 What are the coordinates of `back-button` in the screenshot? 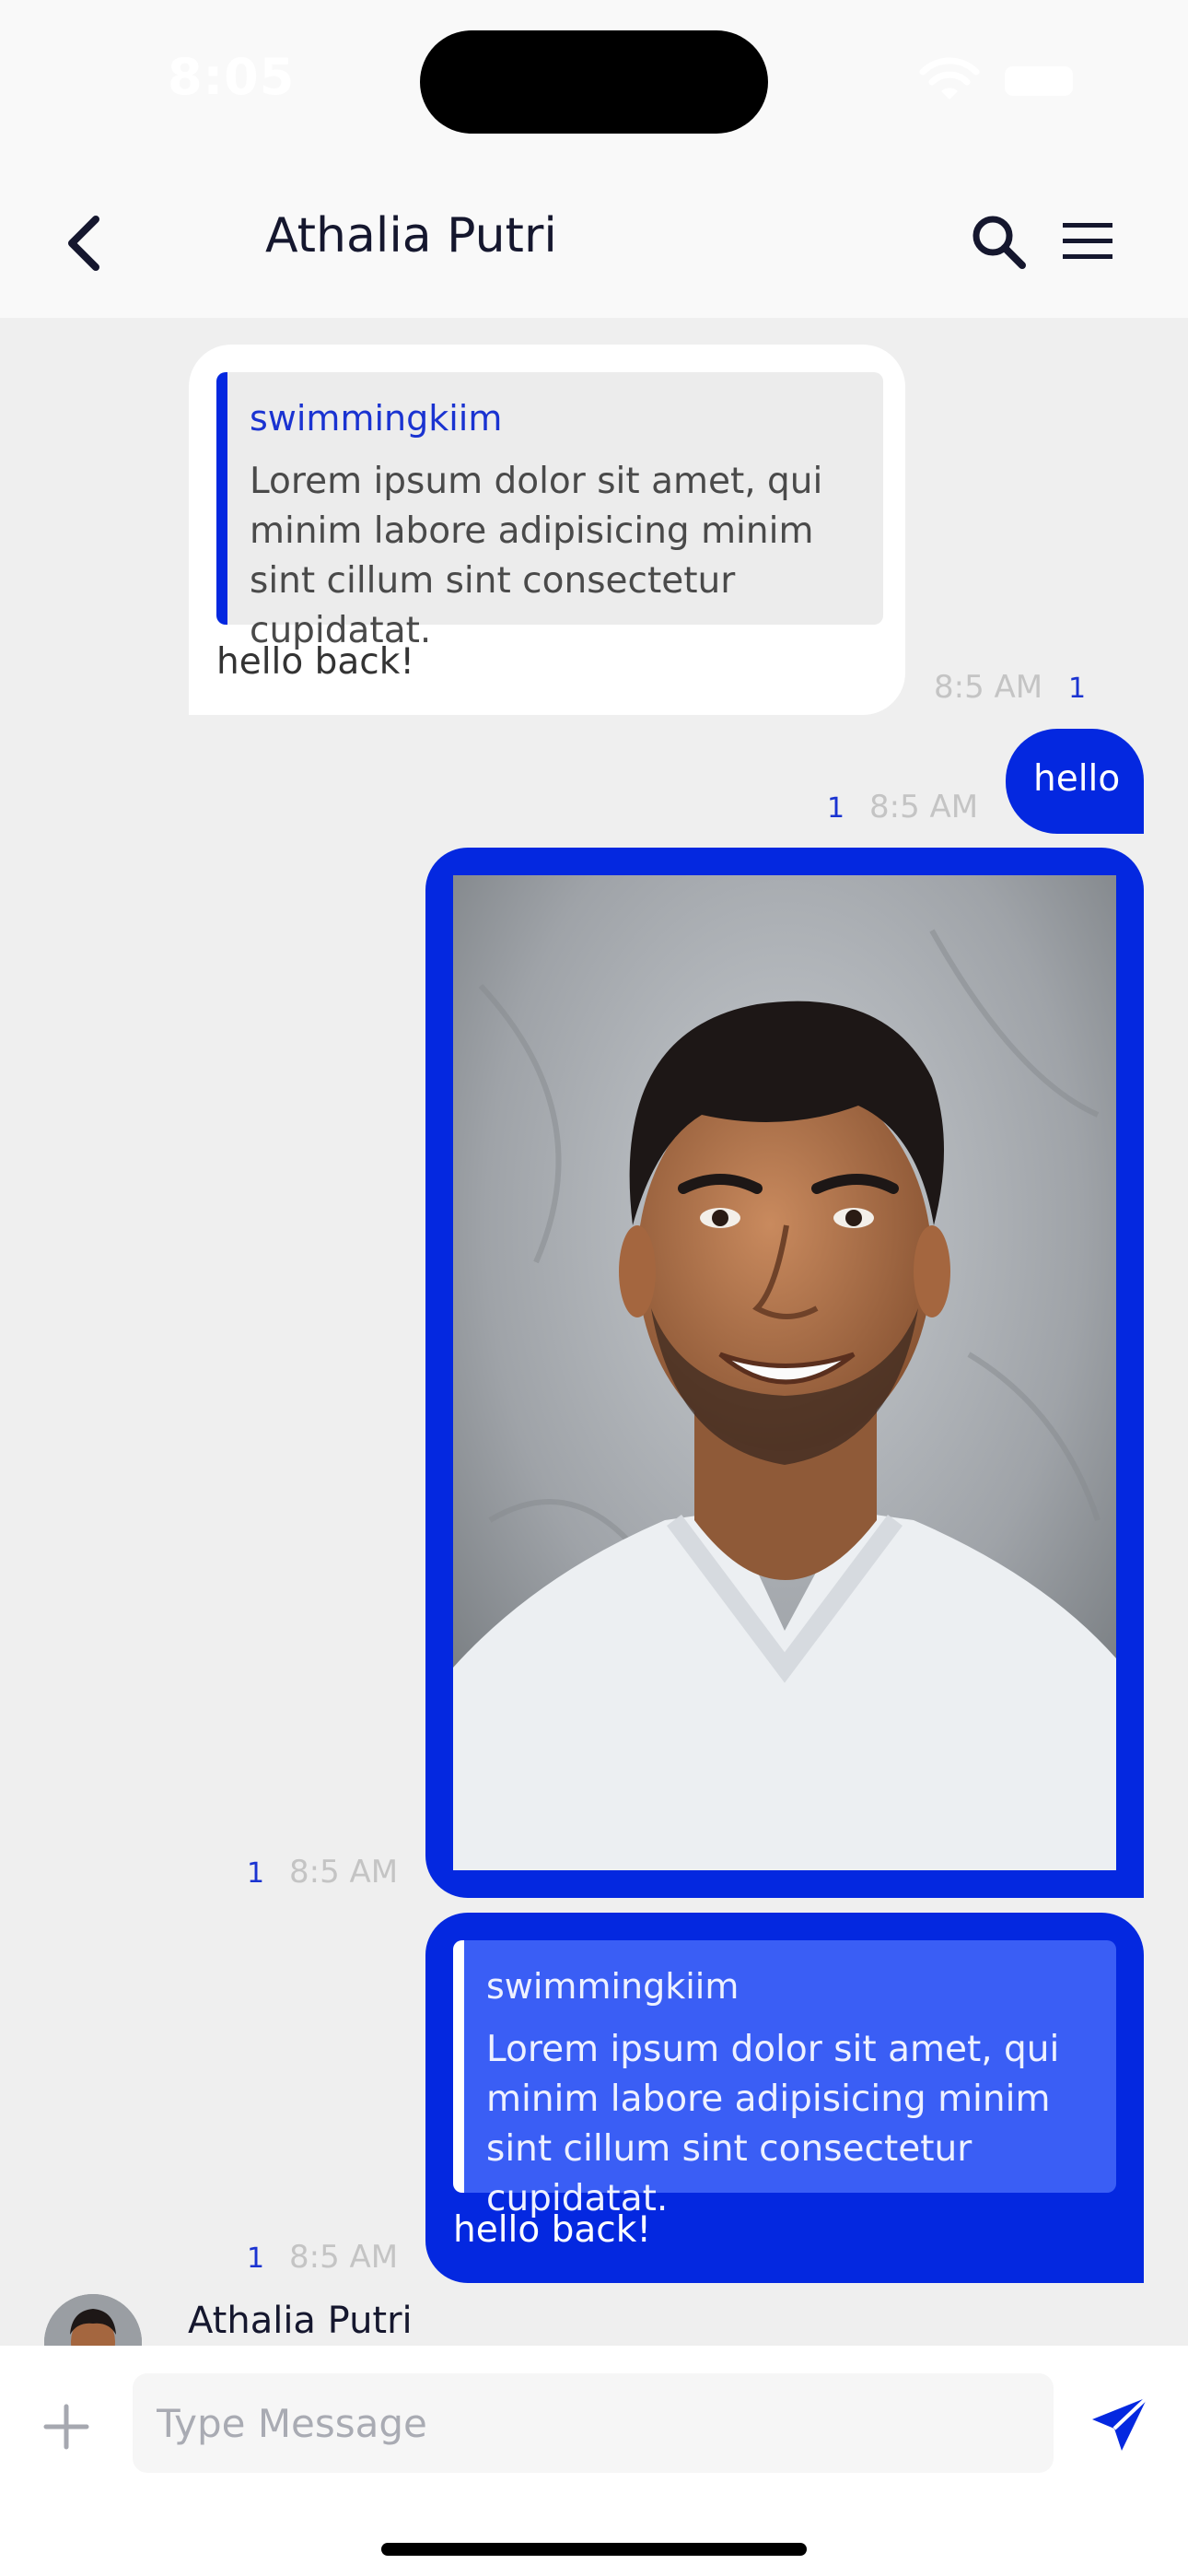 It's located at (83, 243).